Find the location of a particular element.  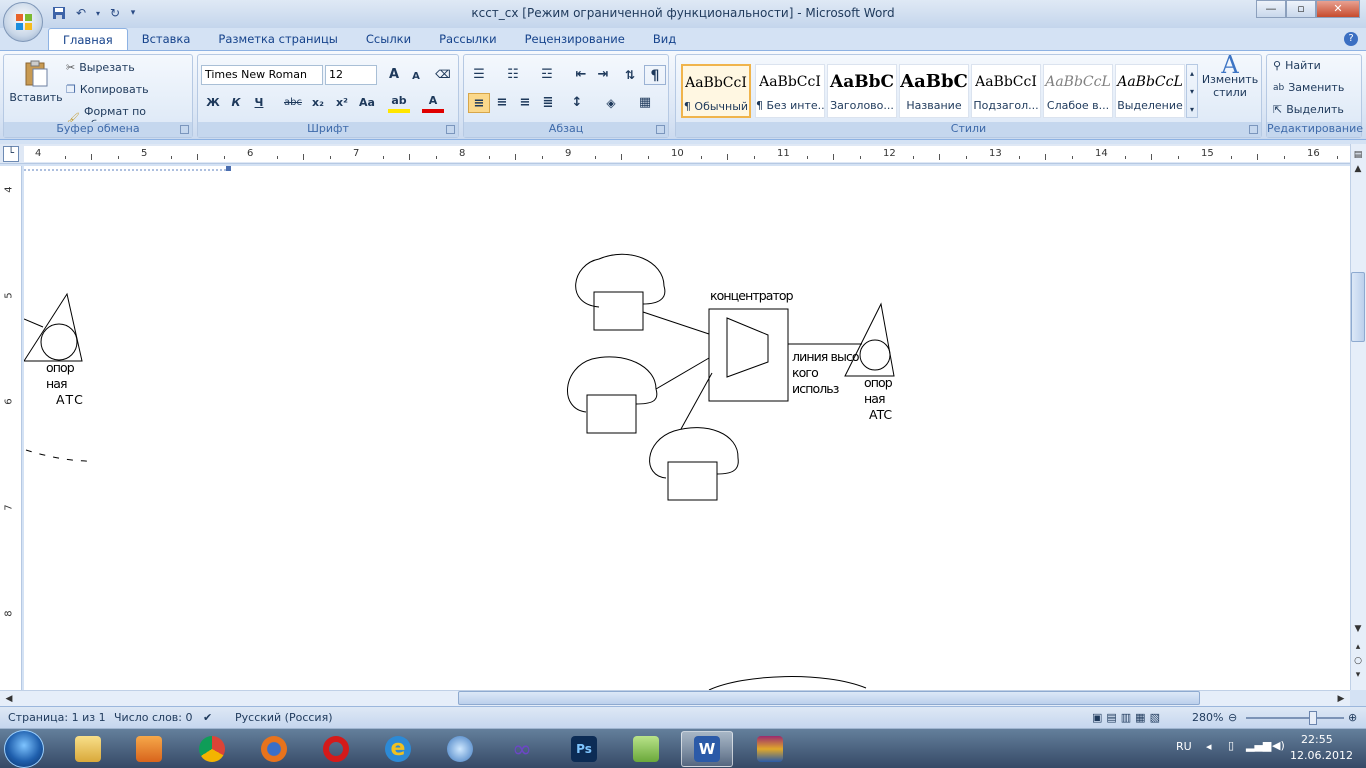

scroll-up-icon: ▲ is located at coordinates (1358, 169).